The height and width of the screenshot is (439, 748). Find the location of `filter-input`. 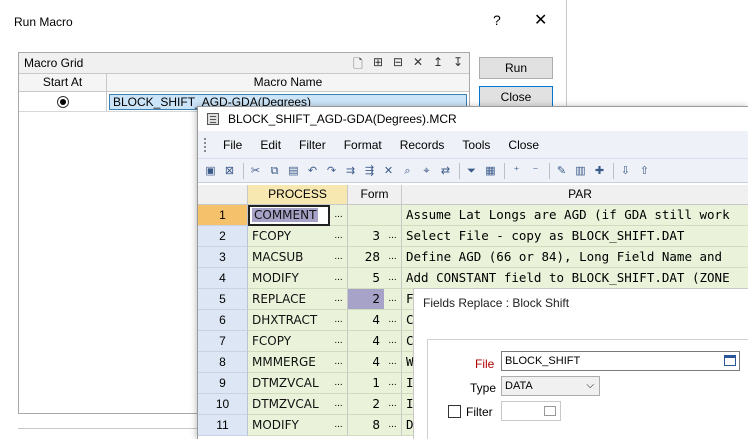

filter-input is located at coordinates (531, 411).